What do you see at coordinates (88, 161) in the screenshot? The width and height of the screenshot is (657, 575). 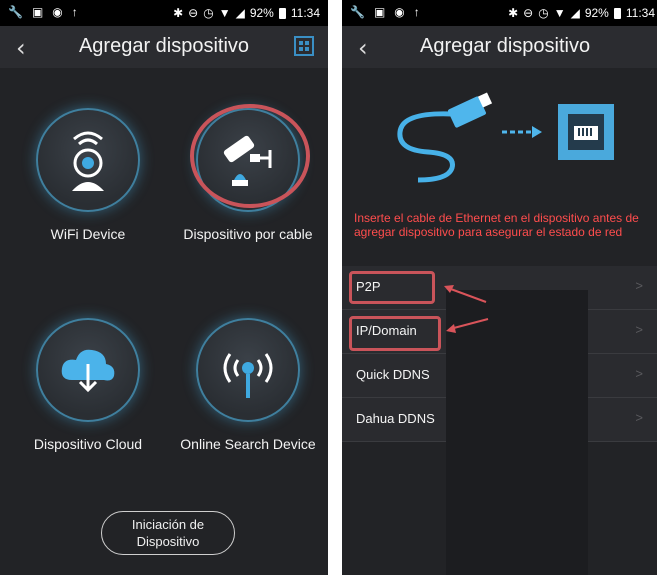 I see `wifi-camera-icon` at bounding box center [88, 161].